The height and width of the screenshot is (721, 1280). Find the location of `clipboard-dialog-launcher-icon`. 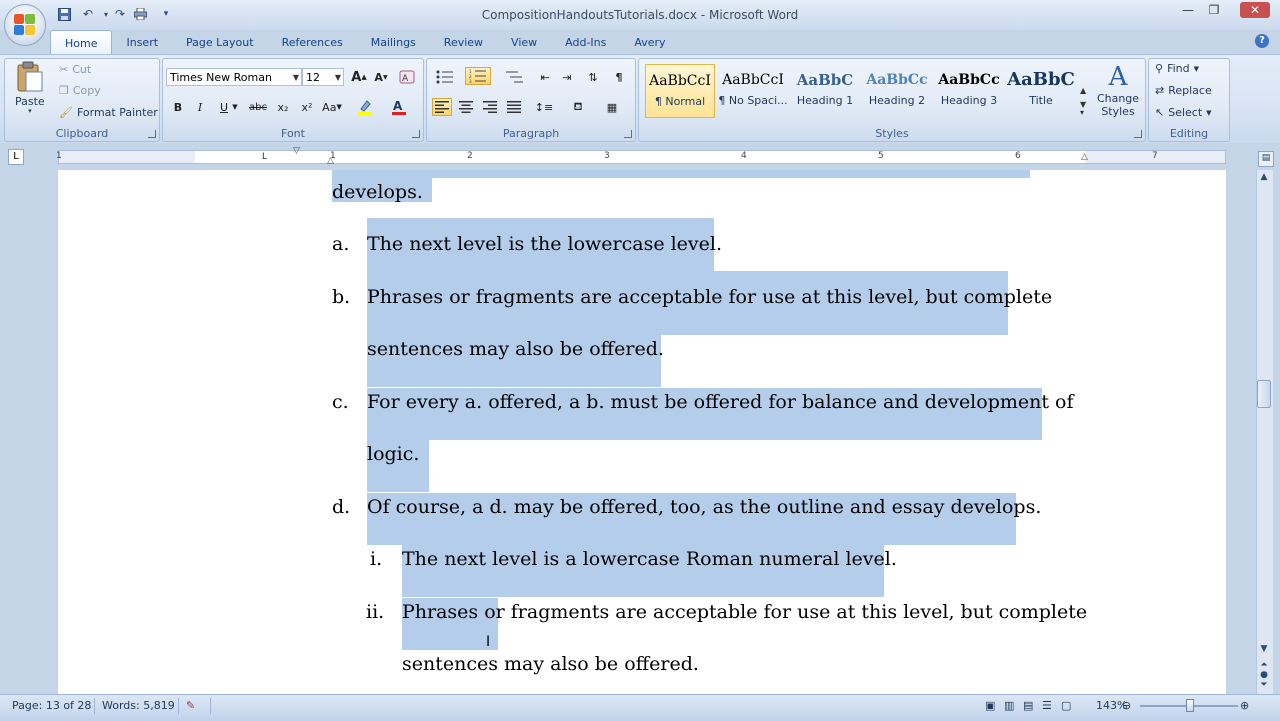

clipboard-dialog-launcher-icon is located at coordinates (152, 134).